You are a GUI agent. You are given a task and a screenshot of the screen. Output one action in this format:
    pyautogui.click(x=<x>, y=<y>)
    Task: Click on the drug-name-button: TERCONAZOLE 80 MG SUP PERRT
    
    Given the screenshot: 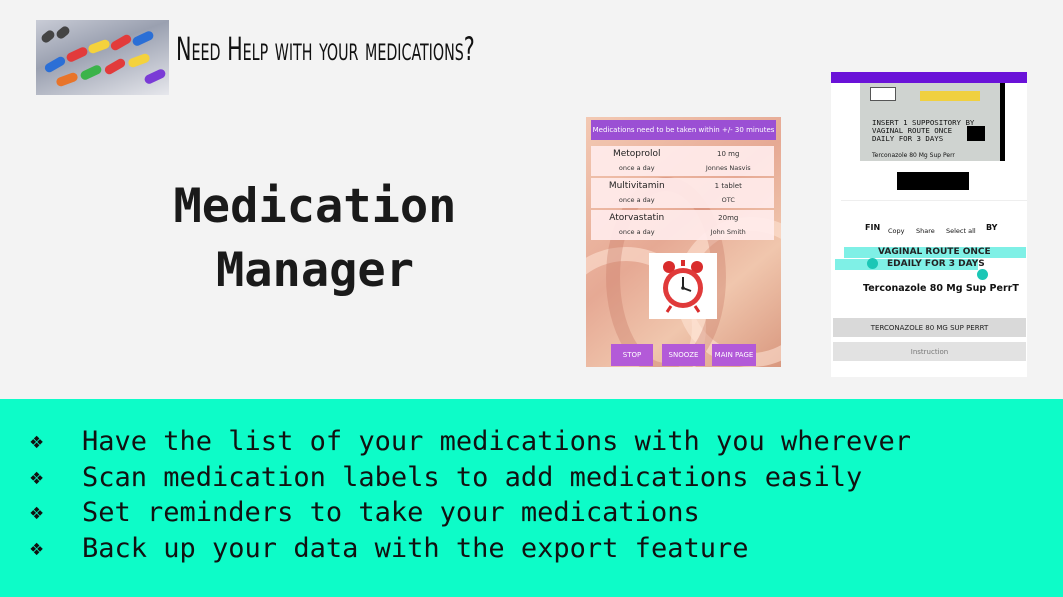 What is the action you would take?
    pyautogui.click(x=929, y=327)
    